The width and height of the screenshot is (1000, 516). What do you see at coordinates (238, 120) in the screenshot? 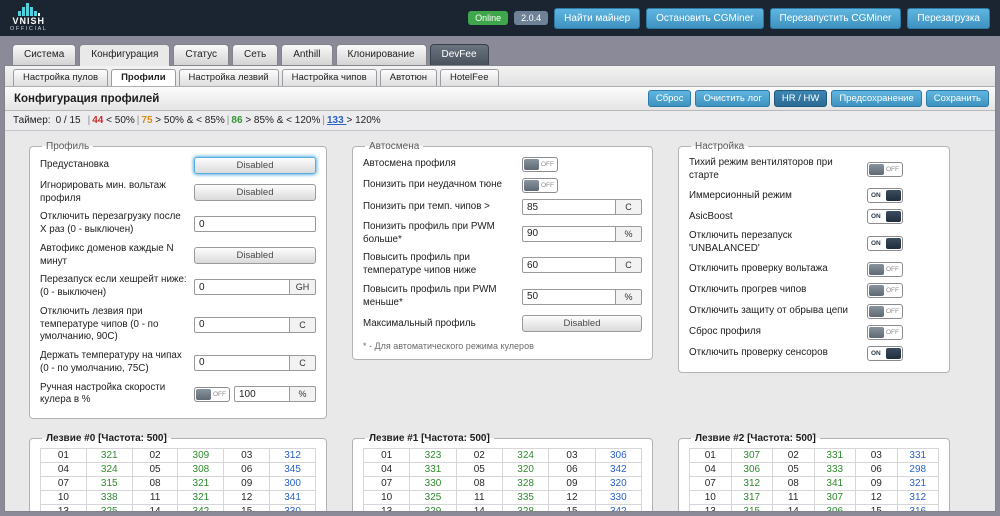
I see `legend-count: 86` at bounding box center [238, 120].